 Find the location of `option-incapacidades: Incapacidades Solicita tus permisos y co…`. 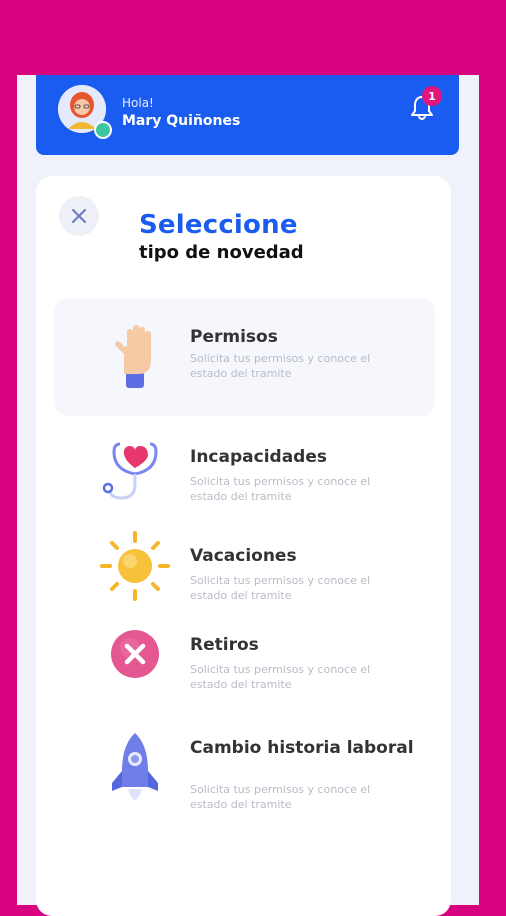

option-incapacidades: Incapacidades Solicita tus permisos y co… is located at coordinates (244, 471).